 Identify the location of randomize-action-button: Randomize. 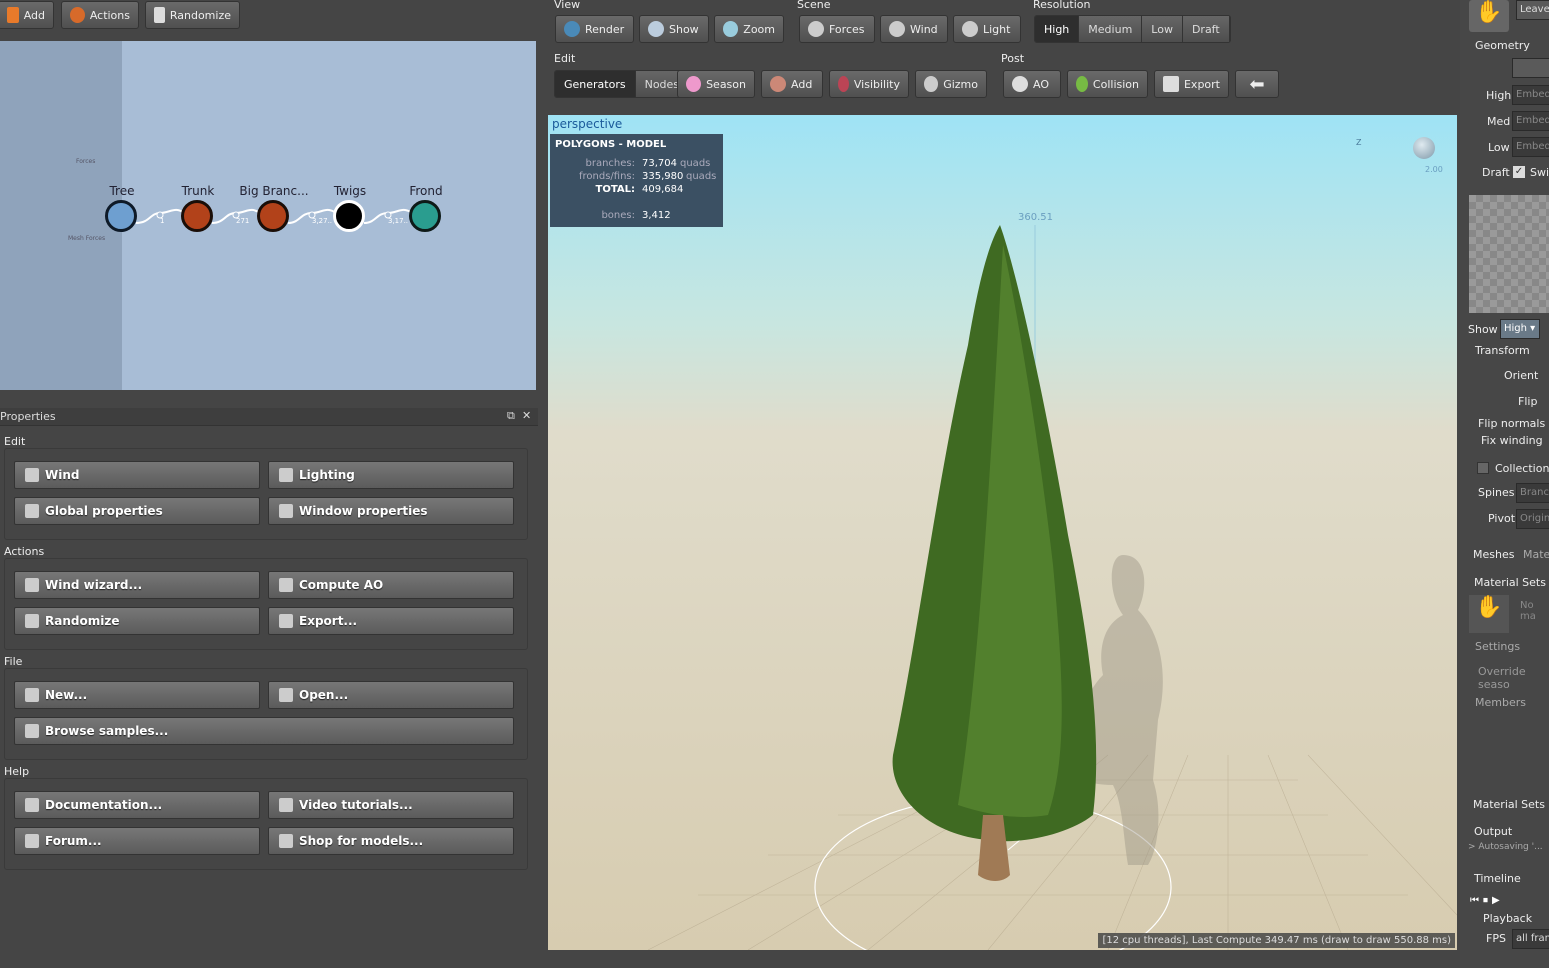
(137, 621).